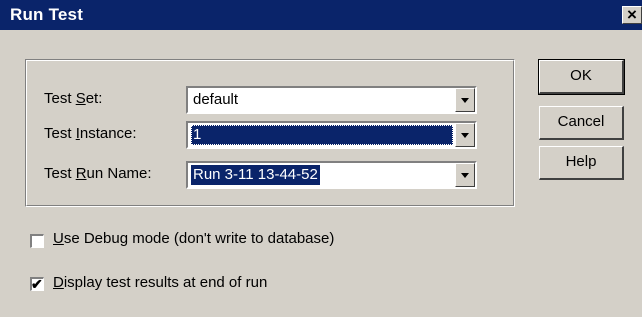 Image resolution: width=642 pixels, height=317 pixels. I want to click on test-run-name-dropdown-arrow-icon, so click(465, 175).